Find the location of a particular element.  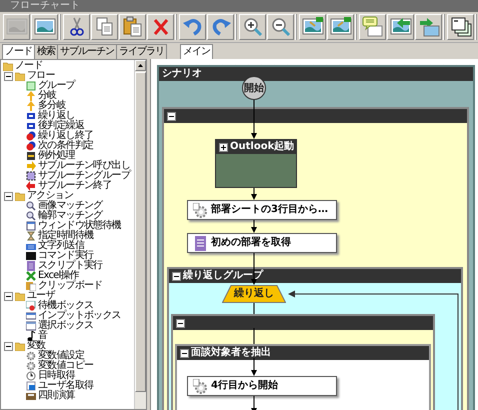

redo-button is located at coordinates (220, 27).